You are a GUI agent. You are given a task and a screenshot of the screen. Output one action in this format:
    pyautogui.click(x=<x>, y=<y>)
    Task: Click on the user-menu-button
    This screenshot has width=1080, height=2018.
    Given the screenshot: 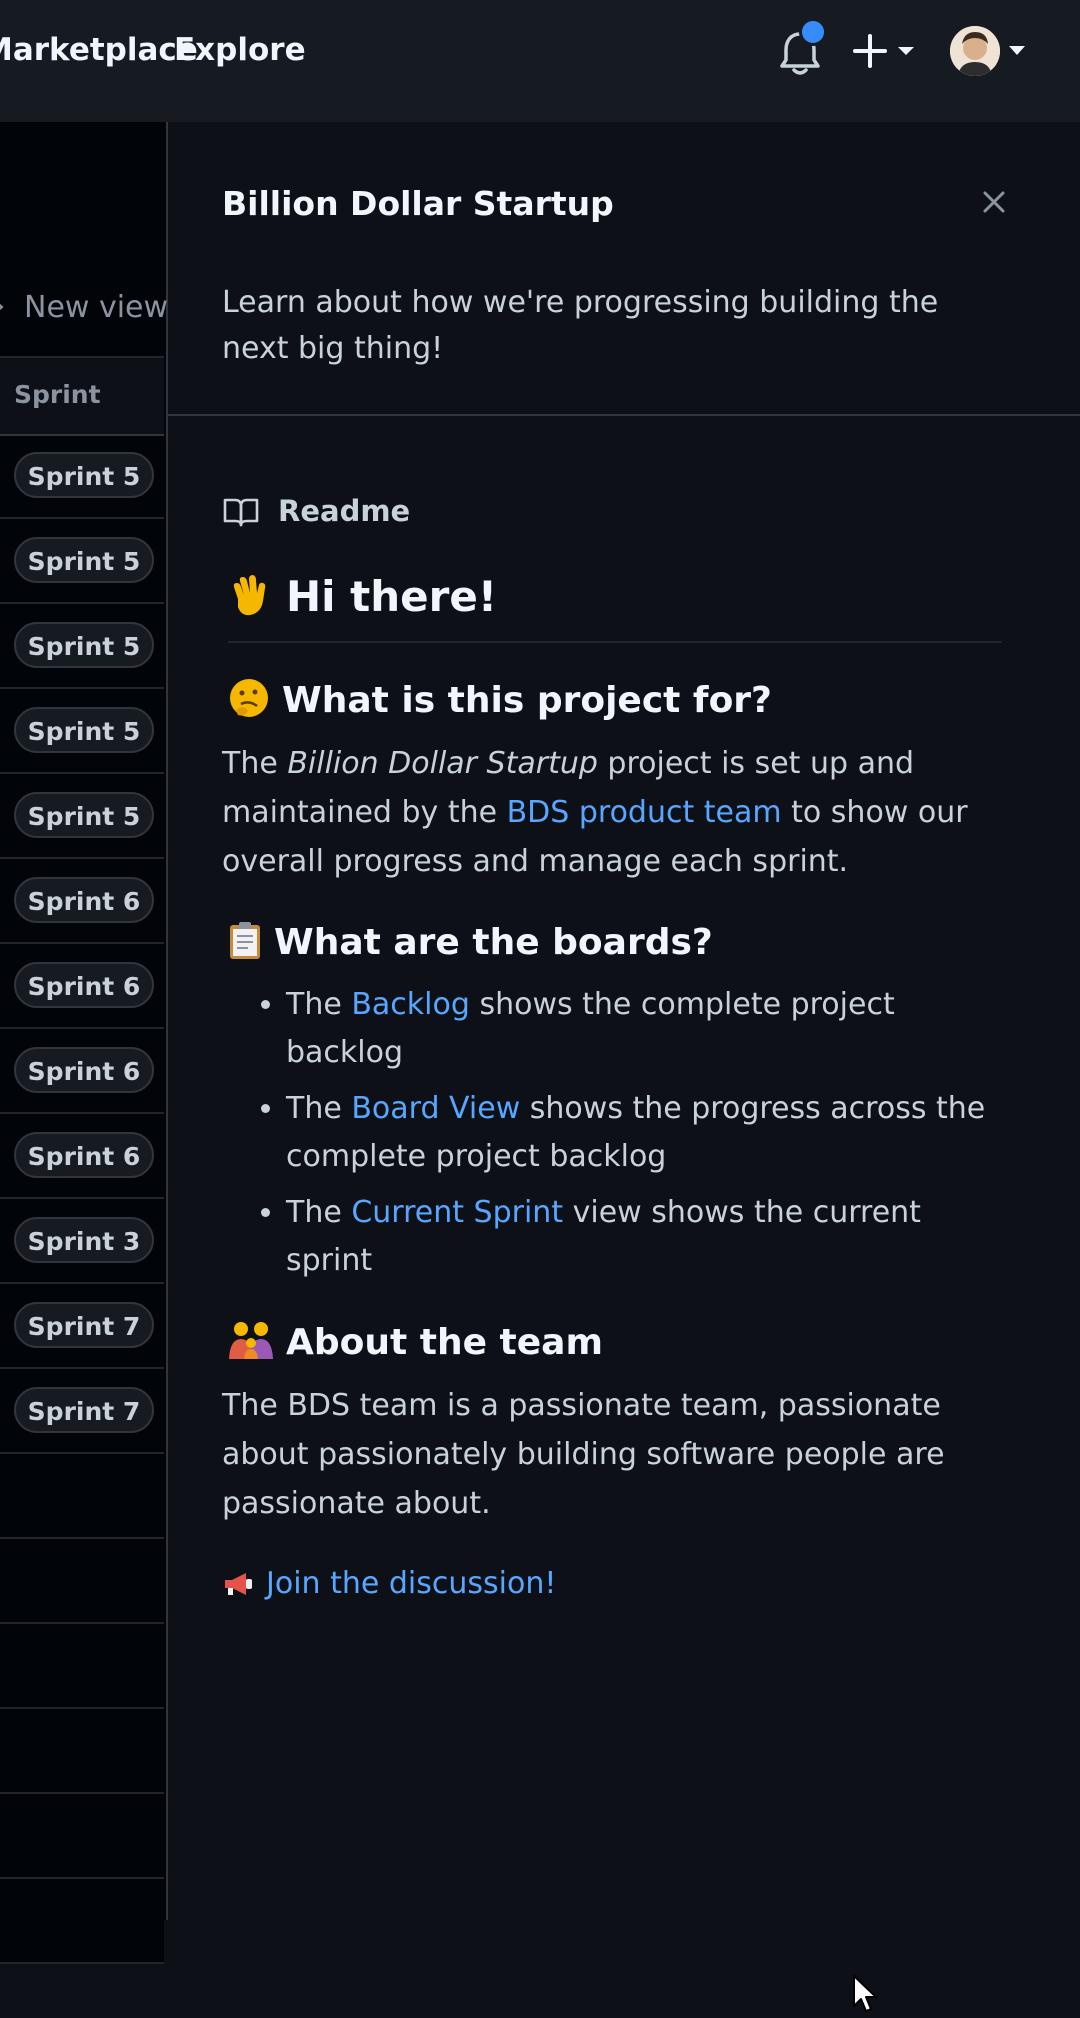 What is the action you would take?
    pyautogui.click(x=990, y=52)
    